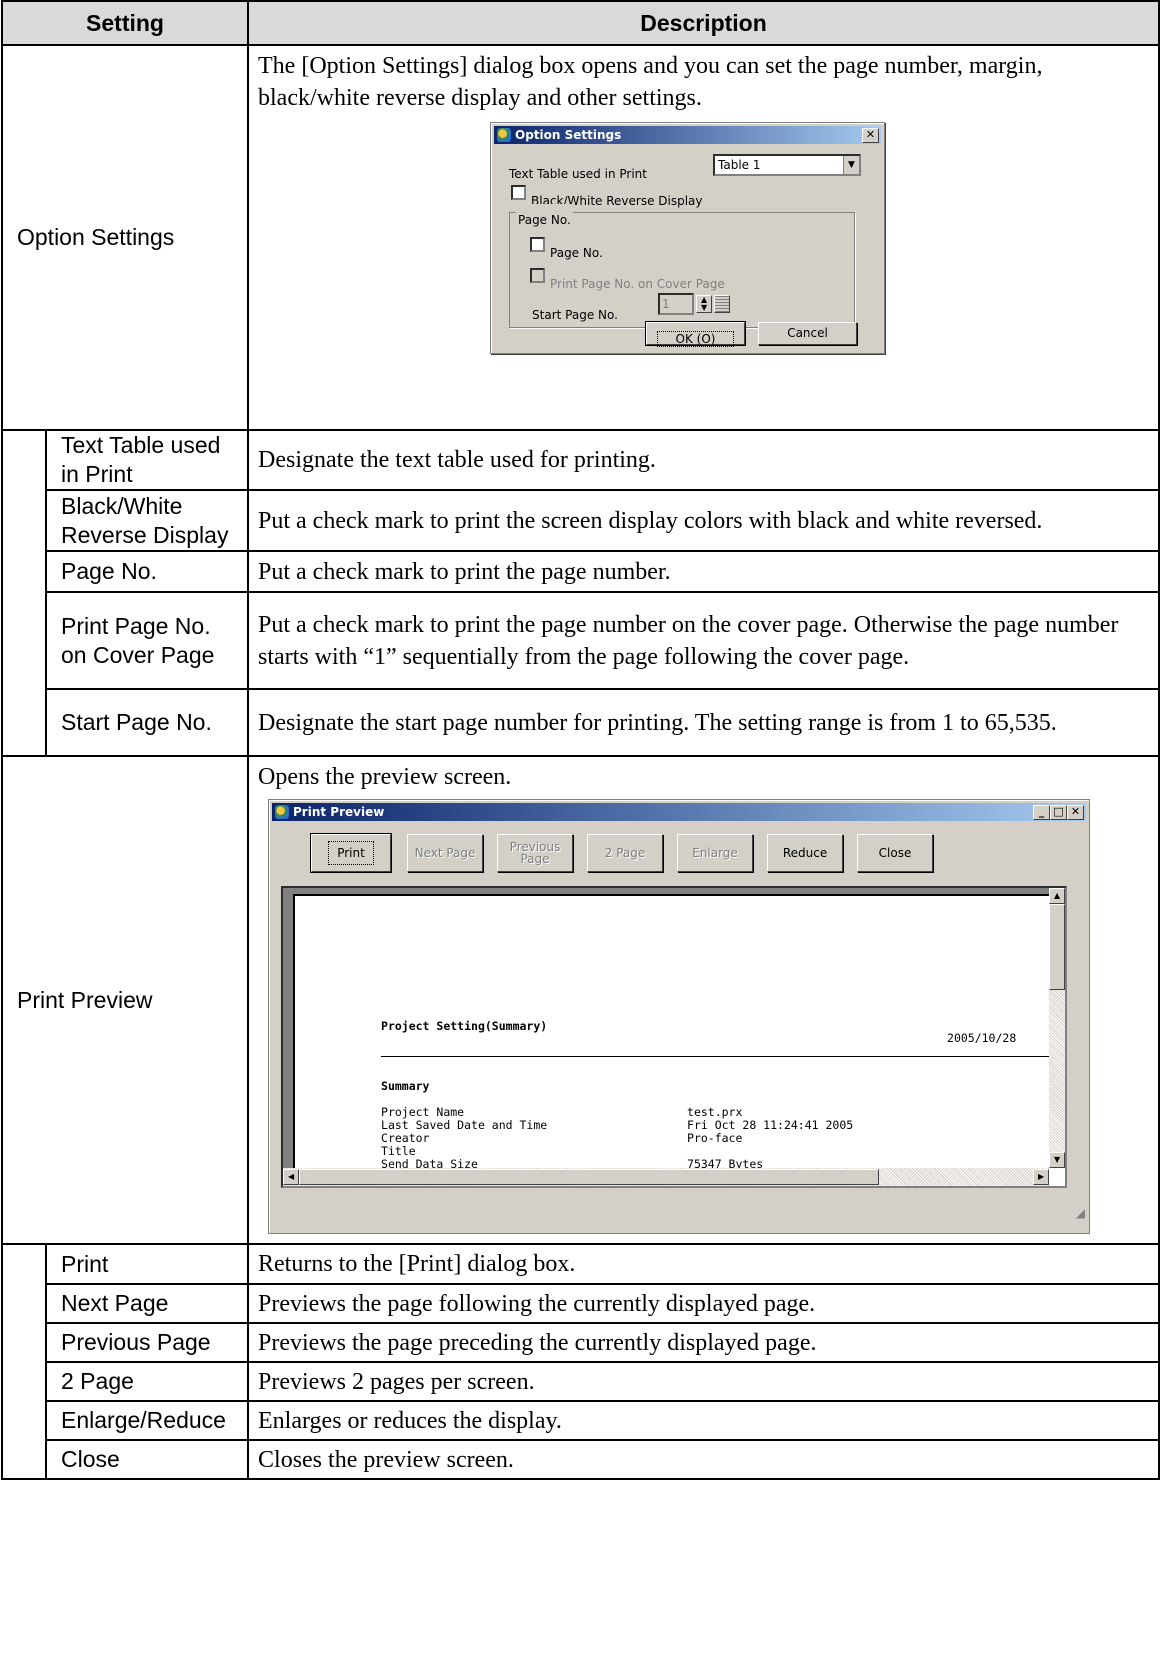  What do you see at coordinates (1042, 812) in the screenshot?
I see `minimize-icon: _` at bounding box center [1042, 812].